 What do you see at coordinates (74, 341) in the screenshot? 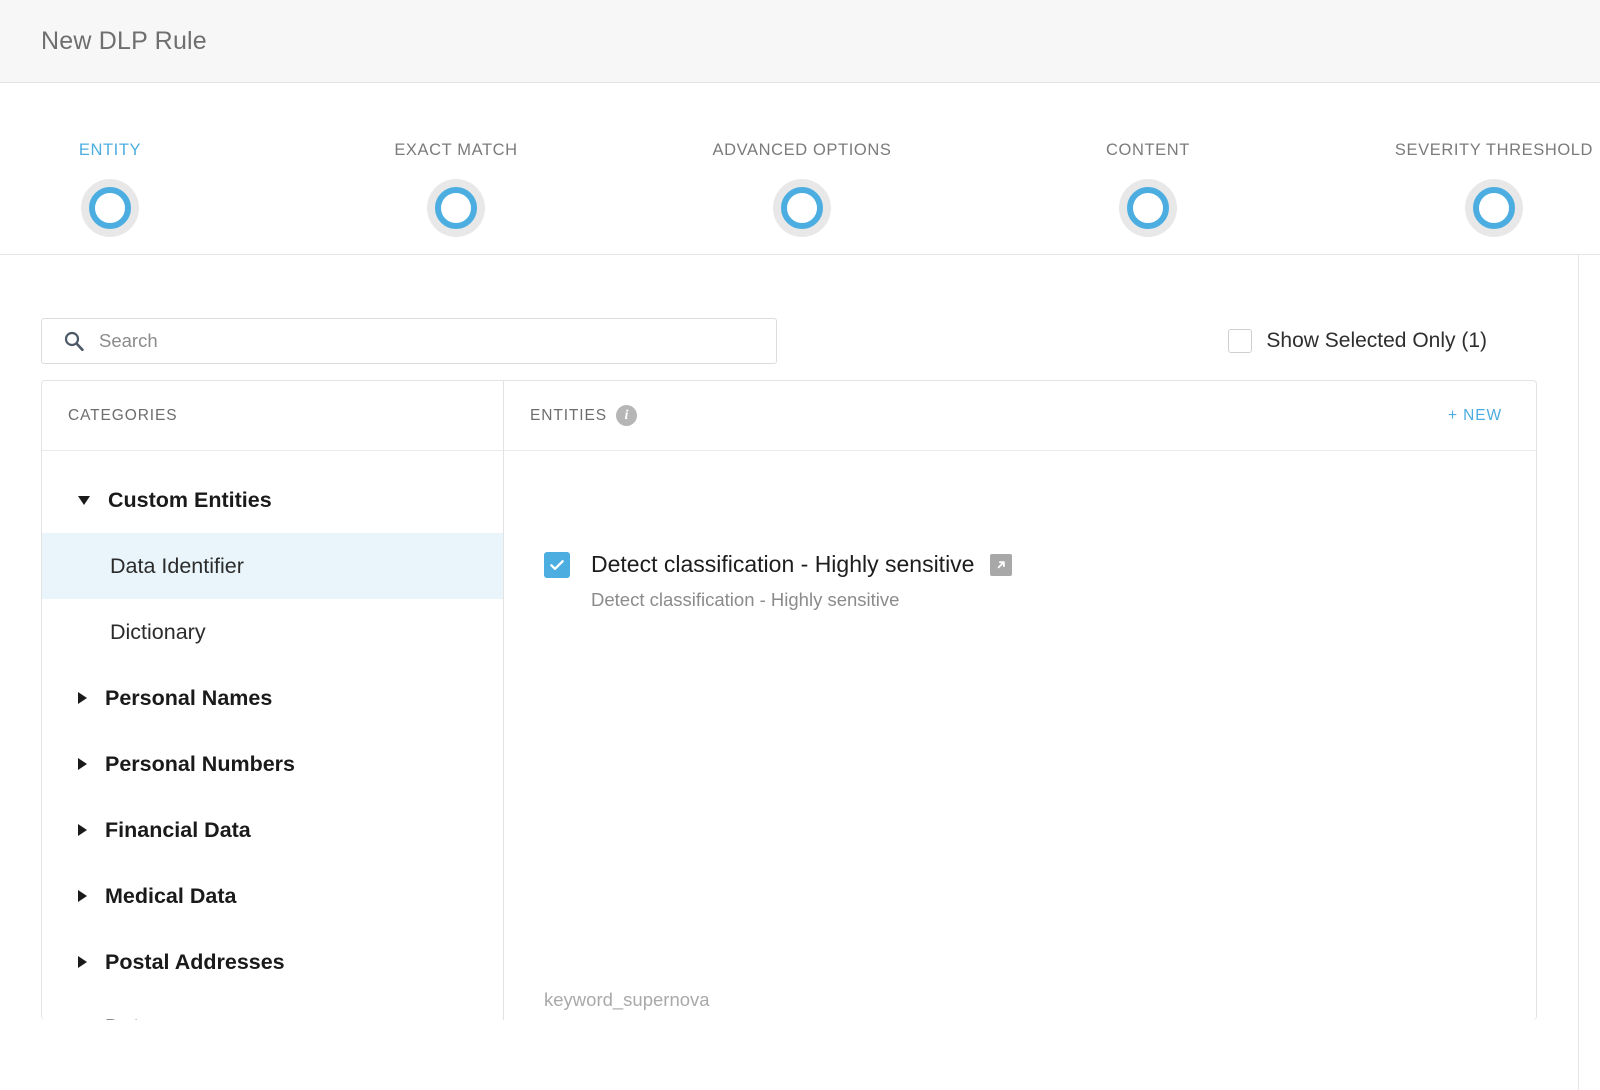
I see `search-icon` at bounding box center [74, 341].